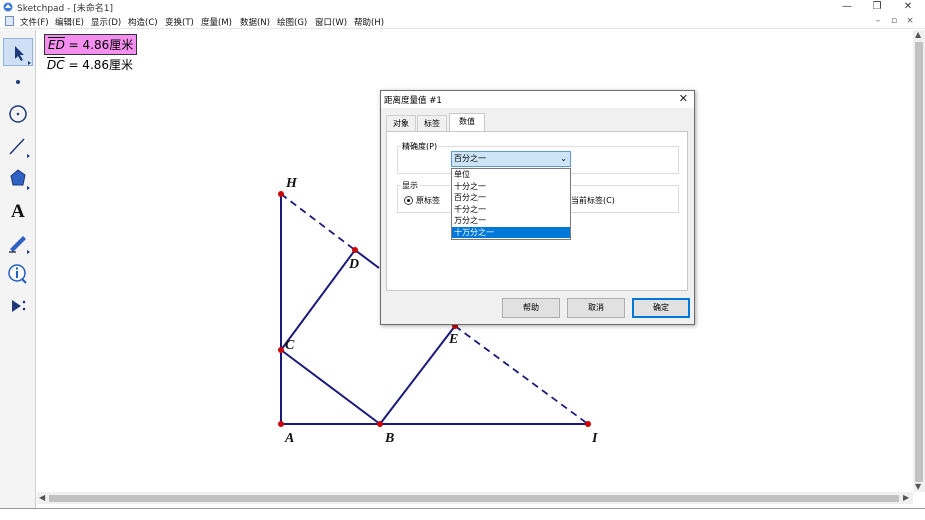  I want to click on arrow-tool, so click(18, 52).